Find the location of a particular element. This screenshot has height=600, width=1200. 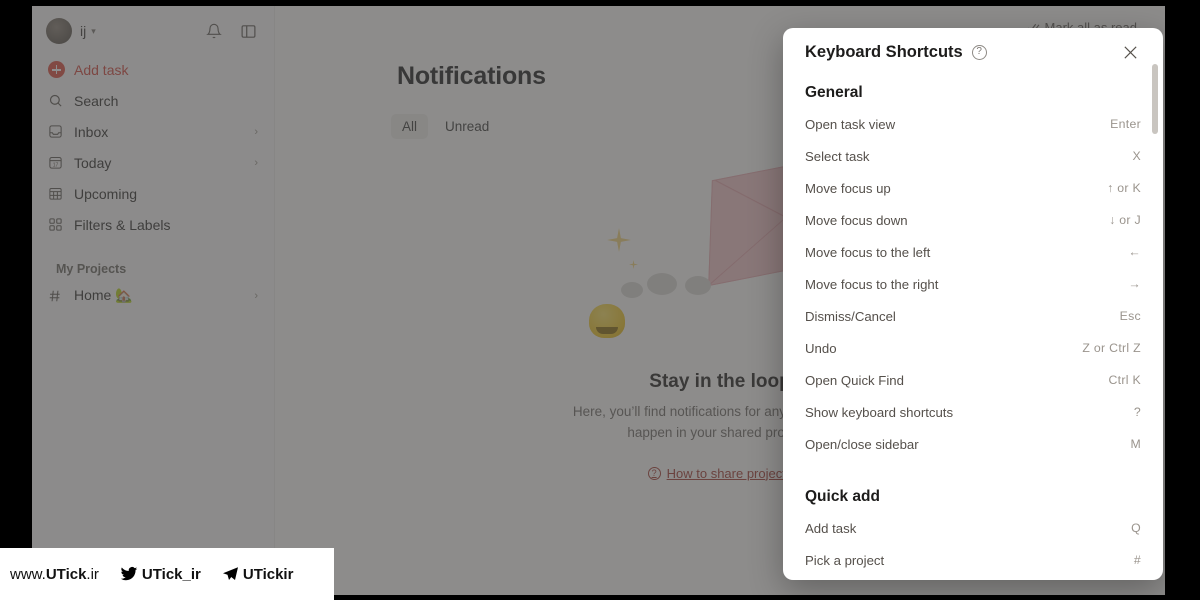

shortcut-row: Move focus to the left ← is located at coordinates (973, 252).